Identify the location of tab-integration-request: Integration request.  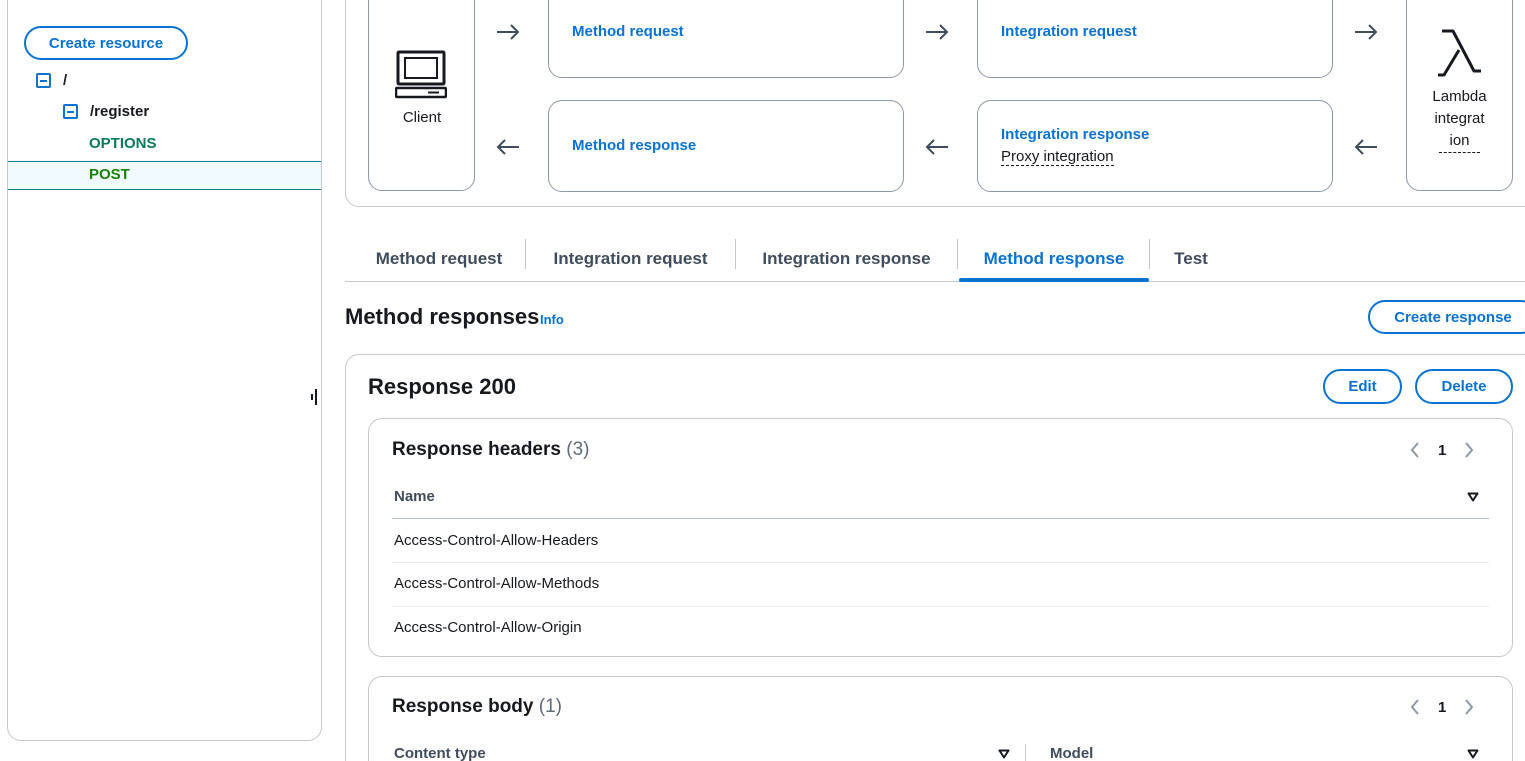
(630, 259).